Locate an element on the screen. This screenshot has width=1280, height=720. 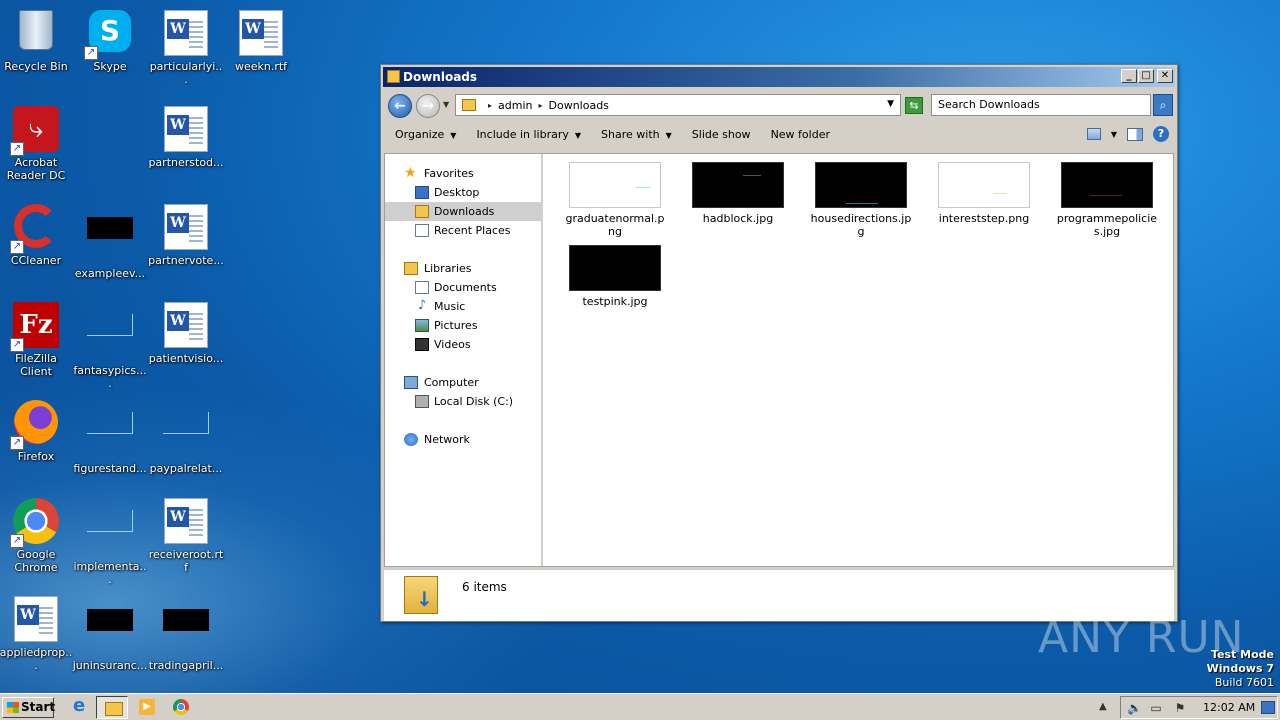
chrome-icon: ↗ is located at coordinates (35, 523).